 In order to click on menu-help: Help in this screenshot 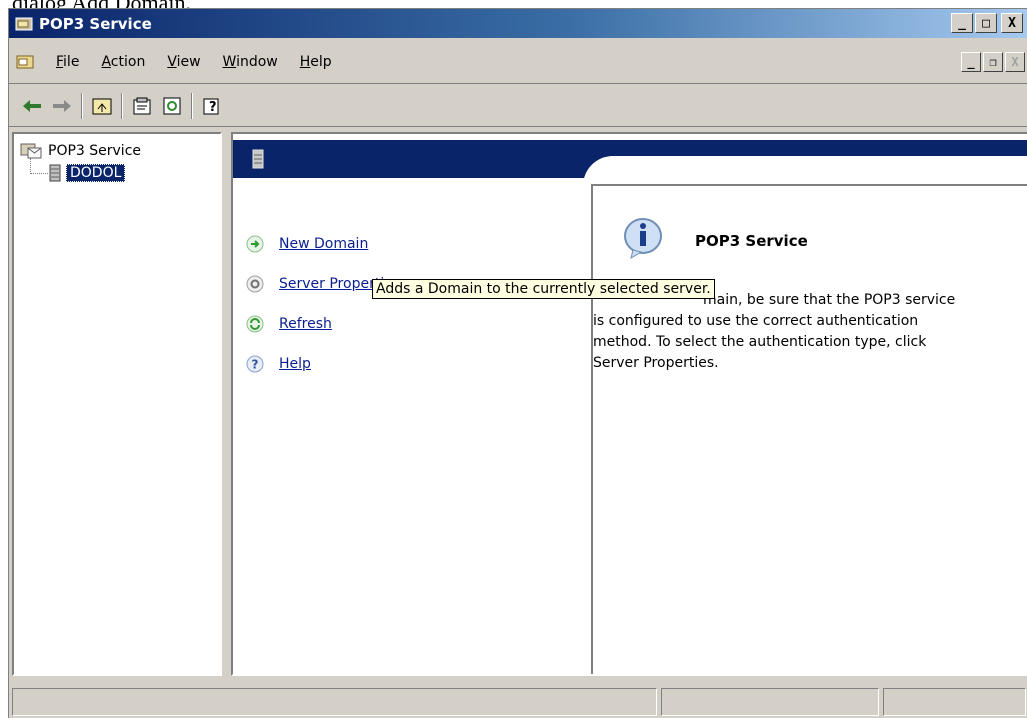, I will do `click(316, 62)`.